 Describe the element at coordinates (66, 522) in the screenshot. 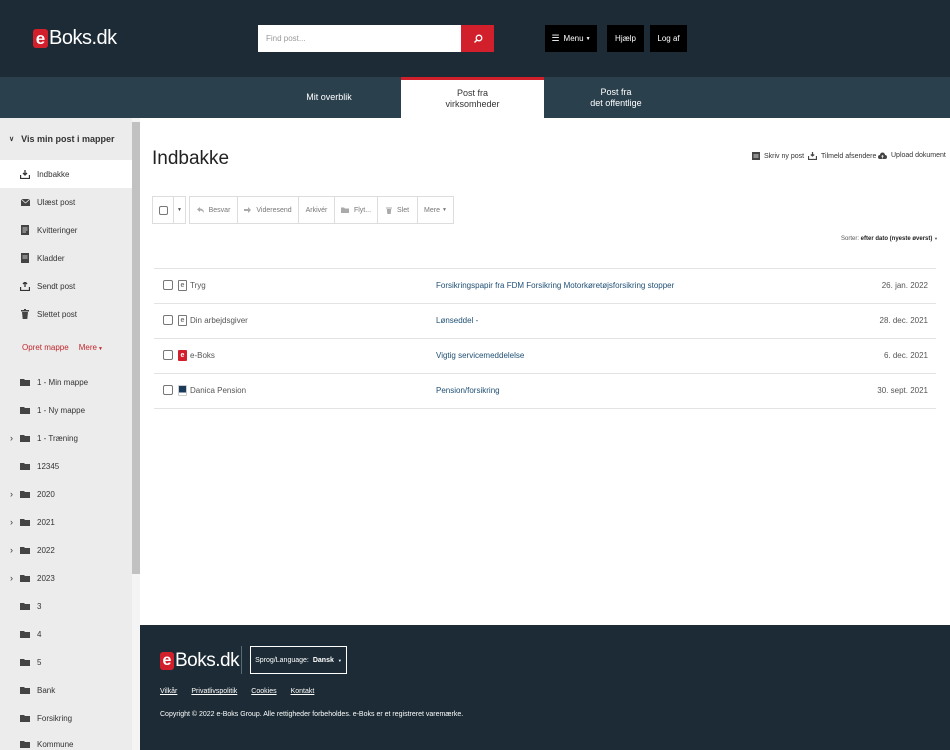

I see `sidebar-folder: › 2021` at that location.